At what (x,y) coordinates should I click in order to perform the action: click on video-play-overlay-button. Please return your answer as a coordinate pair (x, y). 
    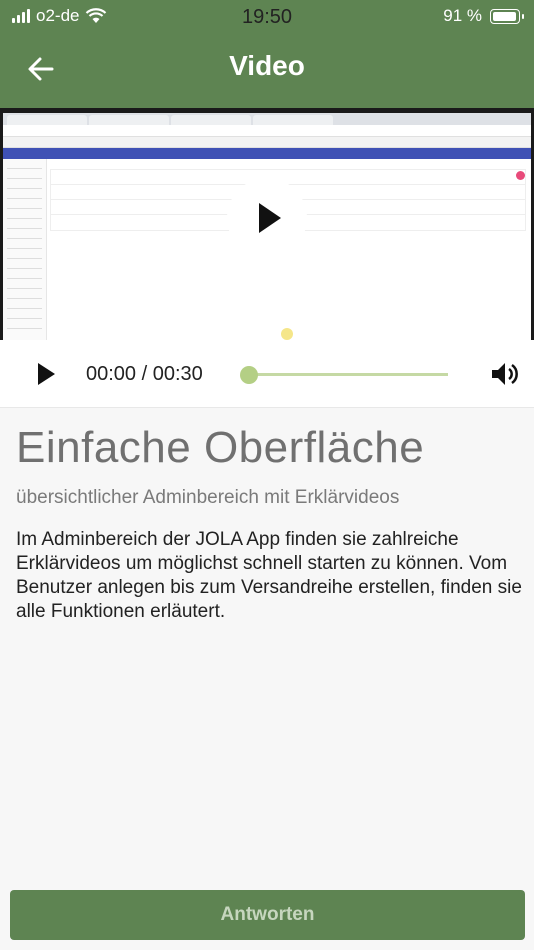
    Looking at the image, I should click on (267, 218).